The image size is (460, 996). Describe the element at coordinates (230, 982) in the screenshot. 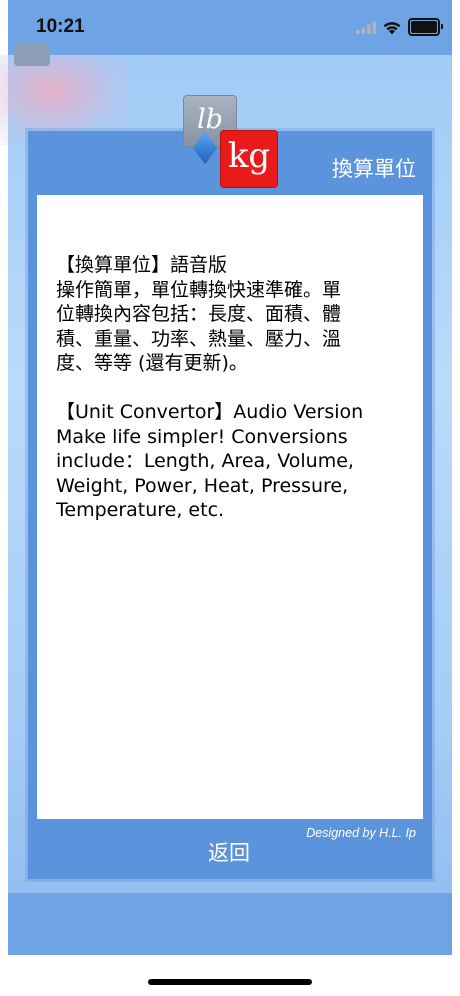

I see `home-indicator` at that location.